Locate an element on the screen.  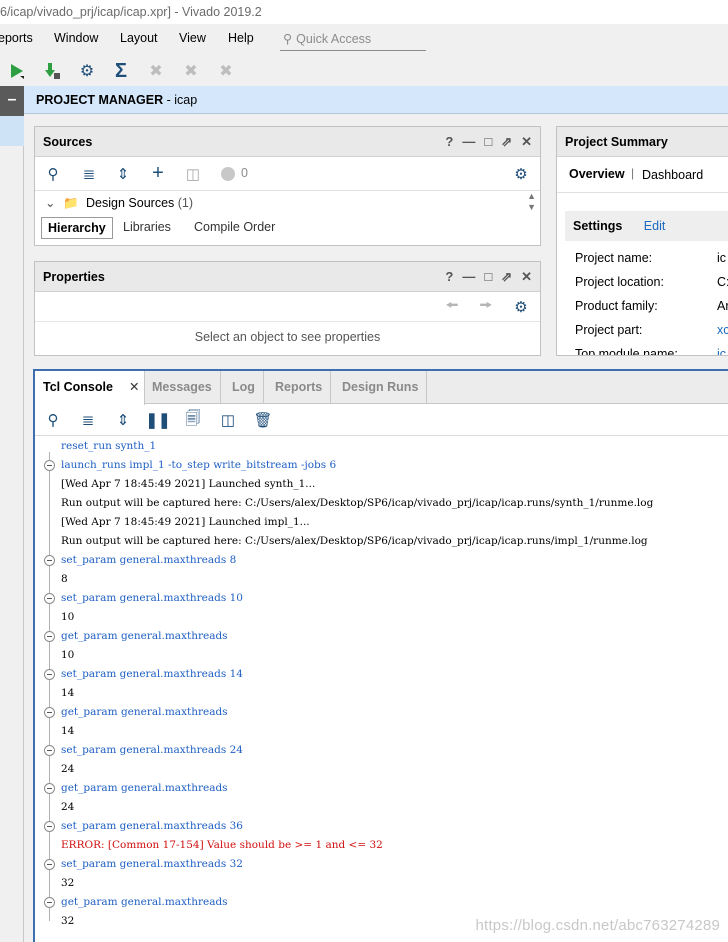
properties-title-bar: Properties ? — □ ⇗ ✕ is located at coordinates (287, 277).